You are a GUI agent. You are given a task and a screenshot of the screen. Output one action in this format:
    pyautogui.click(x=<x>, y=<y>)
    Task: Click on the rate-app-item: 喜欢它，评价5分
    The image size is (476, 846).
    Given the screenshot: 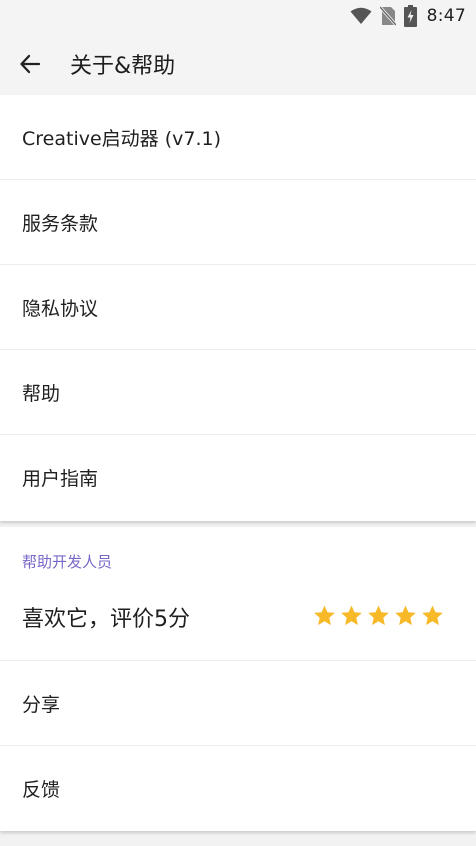 What is the action you would take?
    pyautogui.click(x=238, y=617)
    